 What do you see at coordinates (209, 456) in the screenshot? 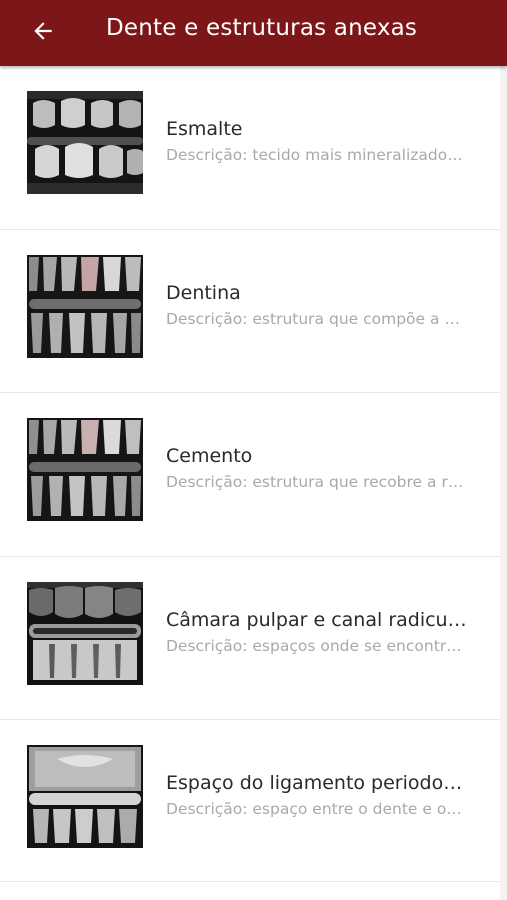
I see `item-title: Cemento` at bounding box center [209, 456].